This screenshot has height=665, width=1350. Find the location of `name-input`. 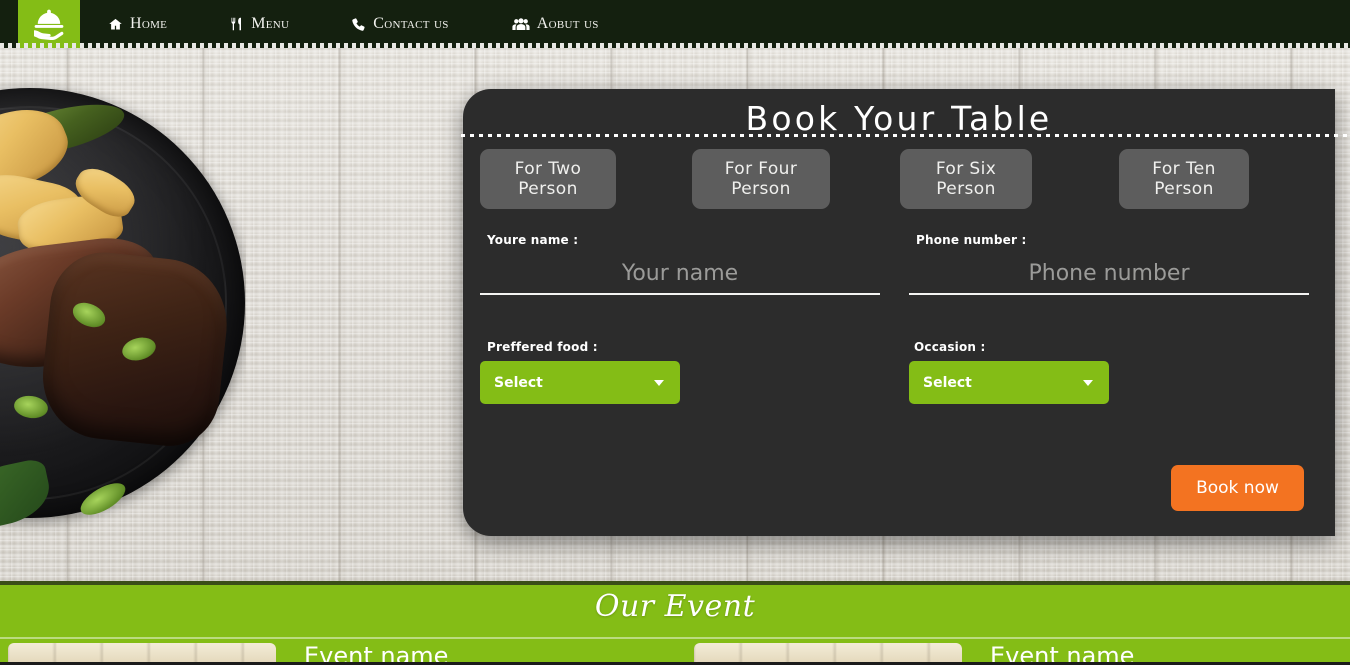

name-input is located at coordinates (680, 274).